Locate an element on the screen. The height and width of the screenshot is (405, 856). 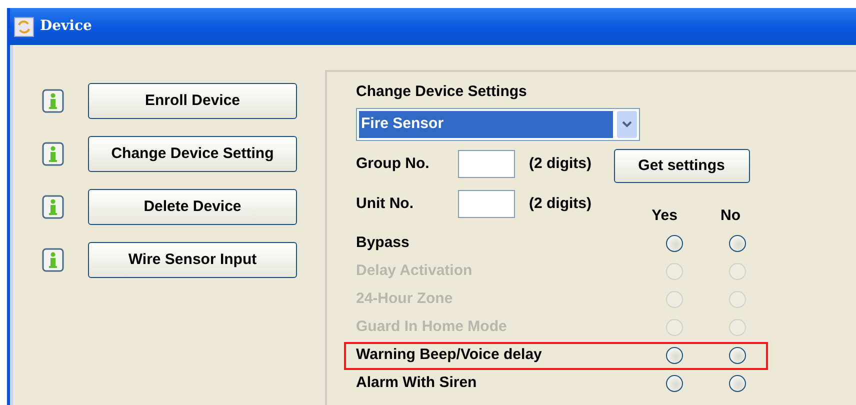
field-label: Unit No. is located at coordinates (385, 204).